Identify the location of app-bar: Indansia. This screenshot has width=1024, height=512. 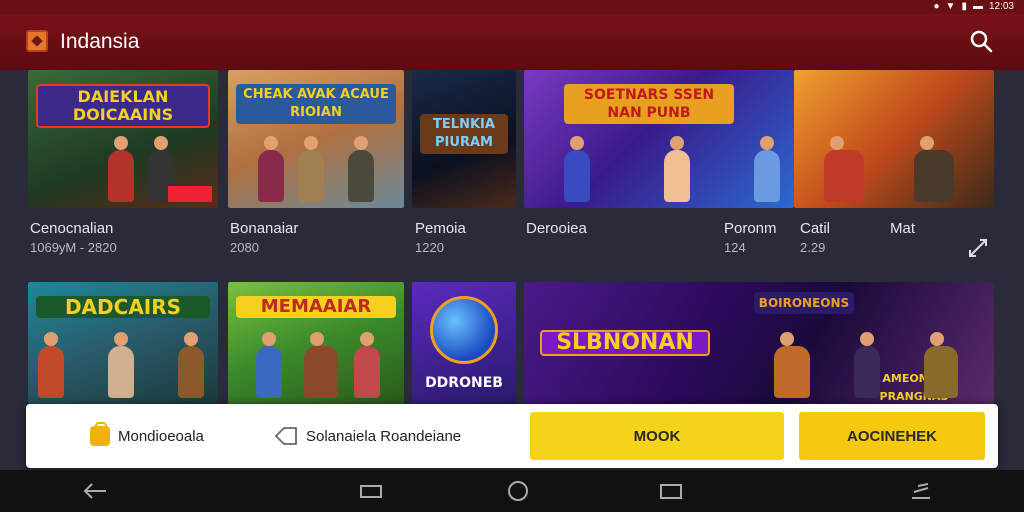
(512, 42).